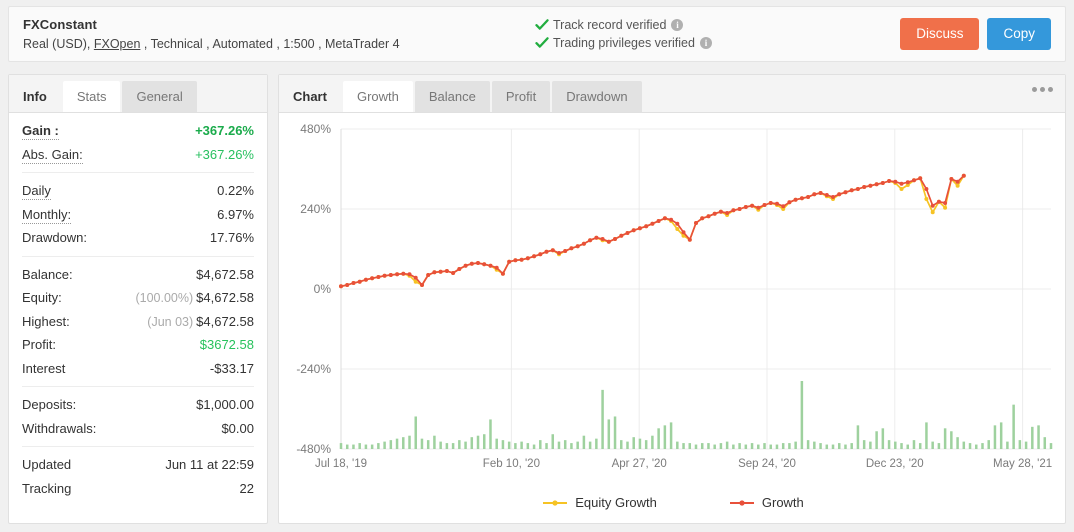  What do you see at coordinates (597, 96) in the screenshot?
I see `tab-drawdown: Drawdown` at bounding box center [597, 96].